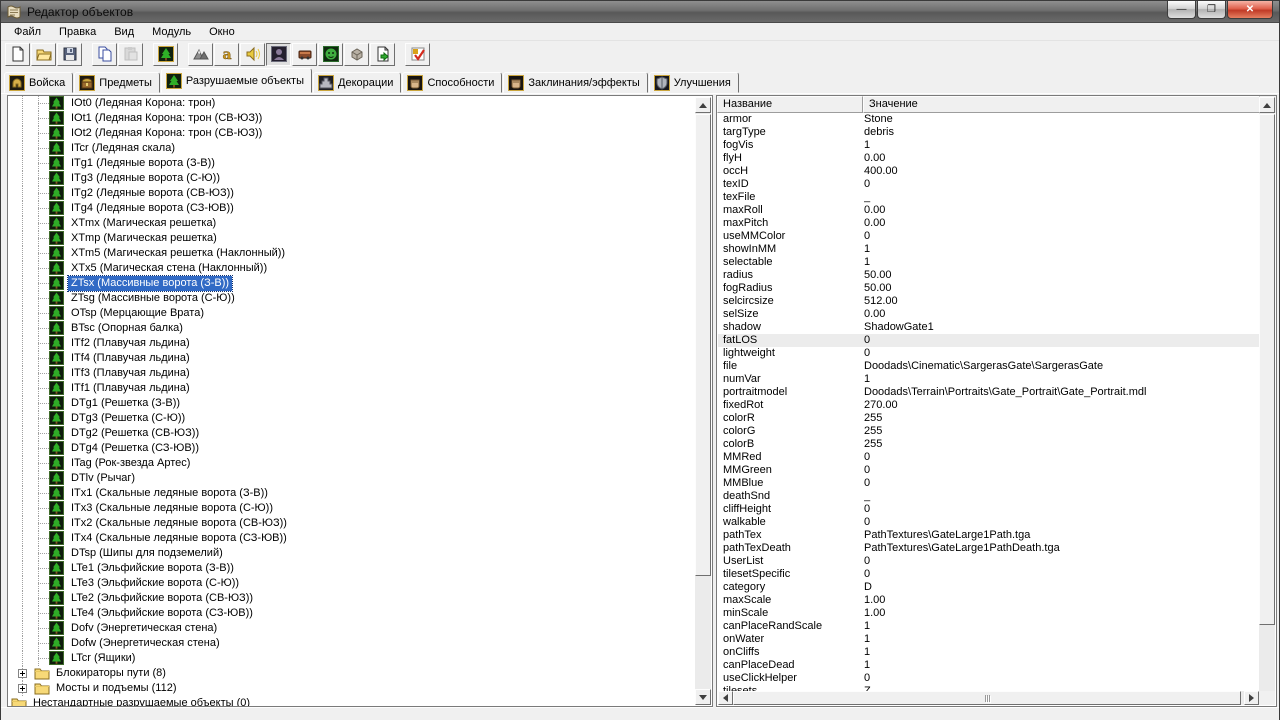 The height and width of the screenshot is (720, 1280). What do you see at coordinates (171, 32) in the screenshot?
I see `menu-module: Модуль` at bounding box center [171, 32].